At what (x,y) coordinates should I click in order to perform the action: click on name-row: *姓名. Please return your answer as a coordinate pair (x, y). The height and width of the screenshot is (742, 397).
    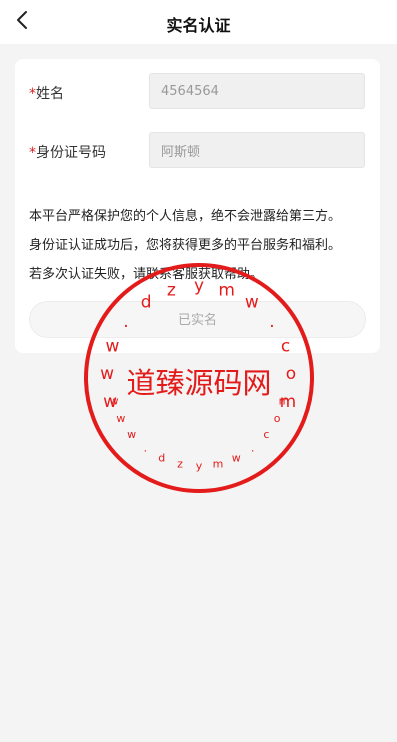
    Looking at the image, I should click on (197, 92).